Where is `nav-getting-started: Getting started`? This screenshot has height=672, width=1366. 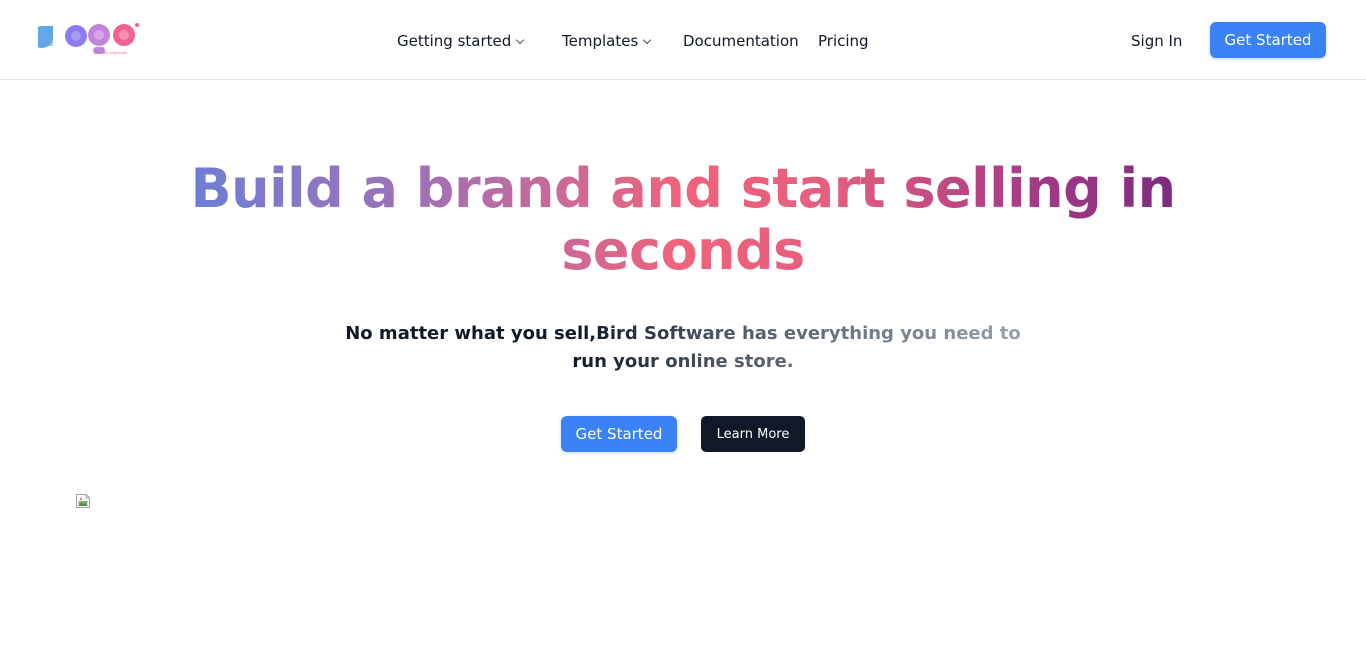
nav-getting-started: Getting started is located at coordinates (461, 41).